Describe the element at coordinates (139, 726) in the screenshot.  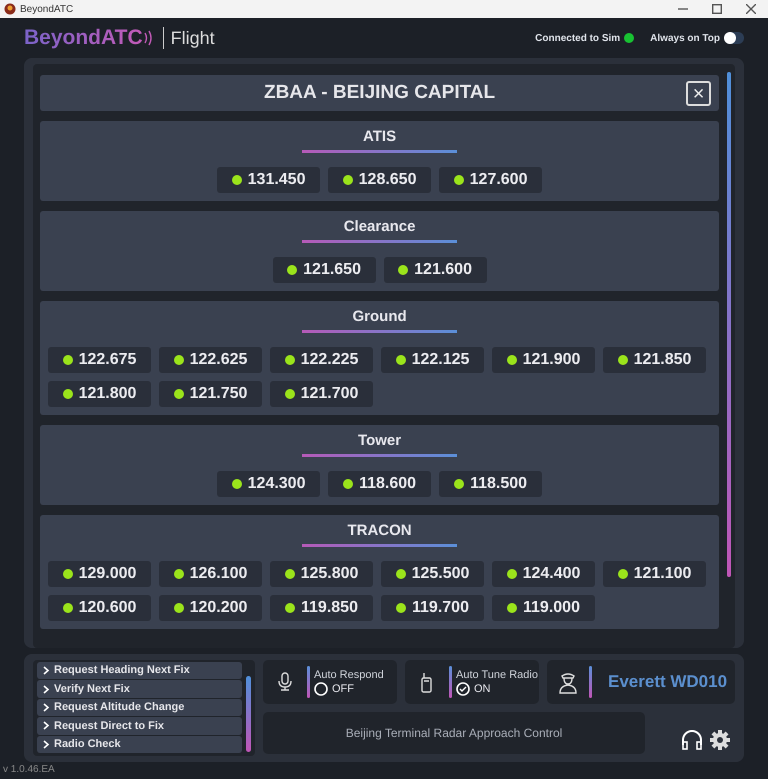
I see `command-item: Request Direct to Fix` at that location.